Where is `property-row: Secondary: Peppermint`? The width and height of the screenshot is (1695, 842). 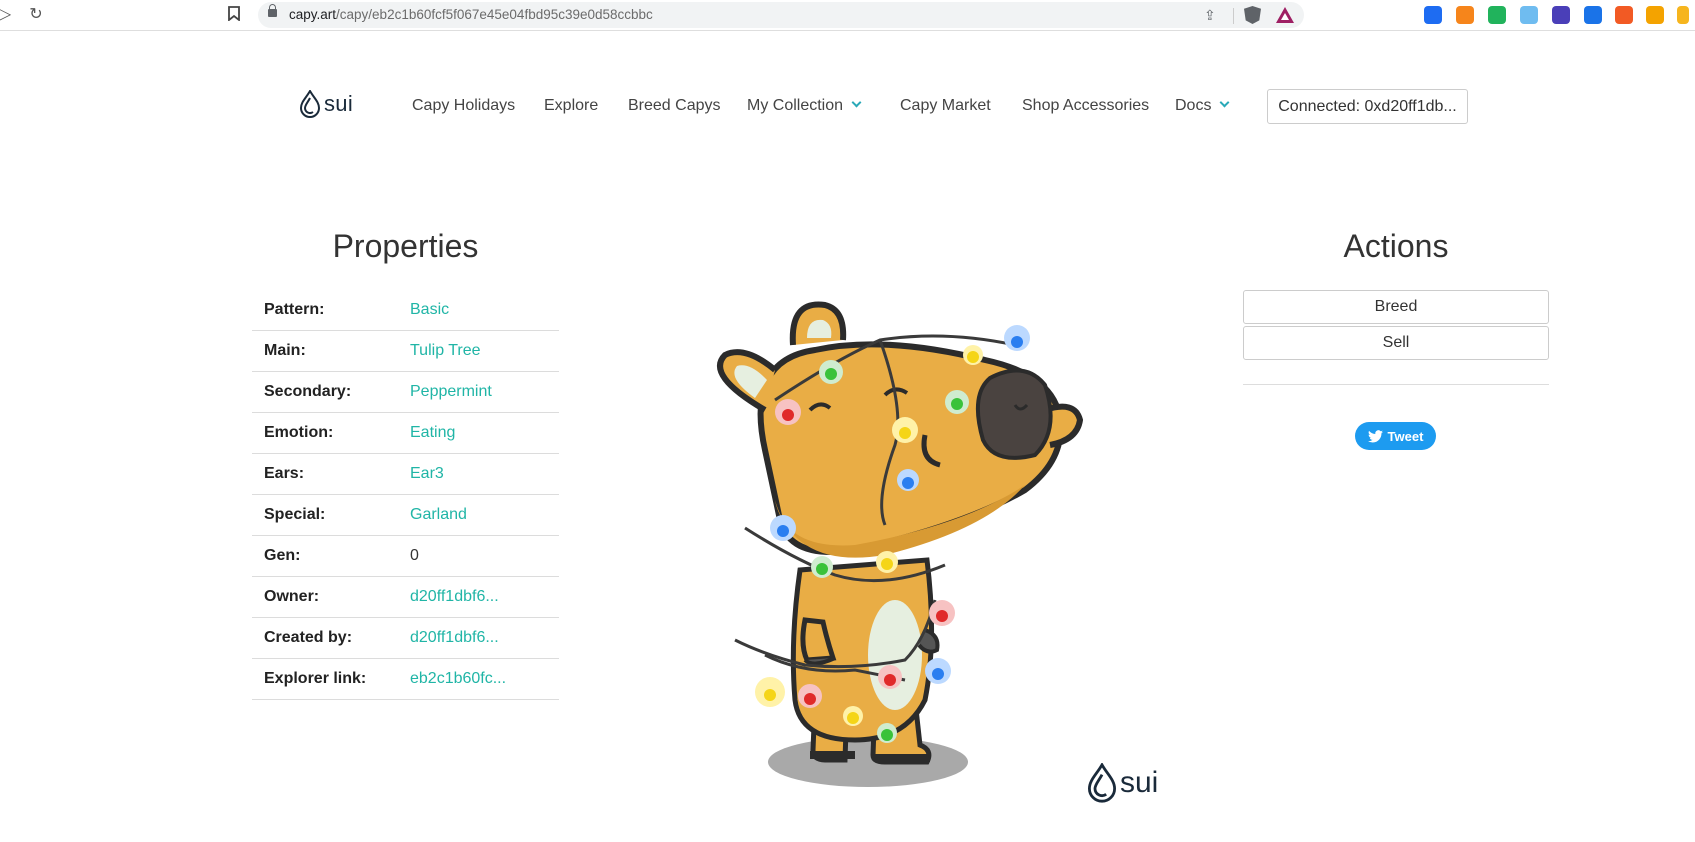
property-row: Secondary: Peppermint is located at coordinates (405, 391).